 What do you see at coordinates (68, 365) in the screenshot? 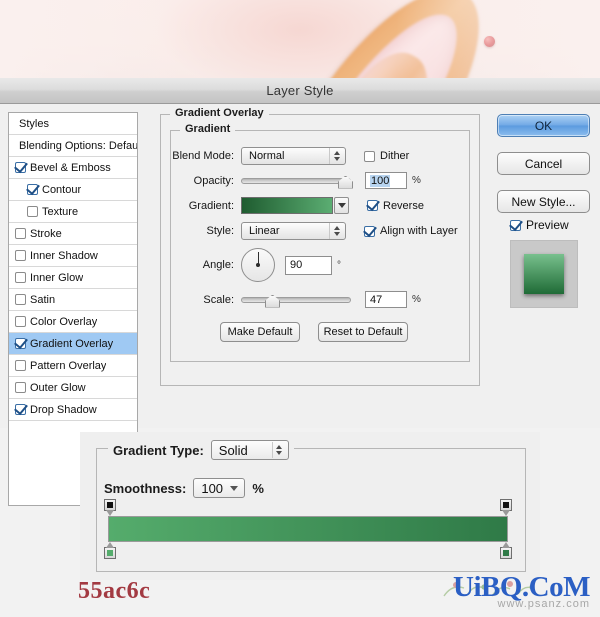
I see `style-label-pattern-overlay: Pattern Overlay` at bounding box center [68, 365].